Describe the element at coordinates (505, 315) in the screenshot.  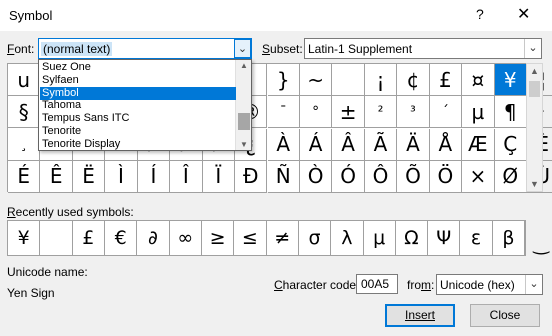
I see `close-button: Close` at that location.